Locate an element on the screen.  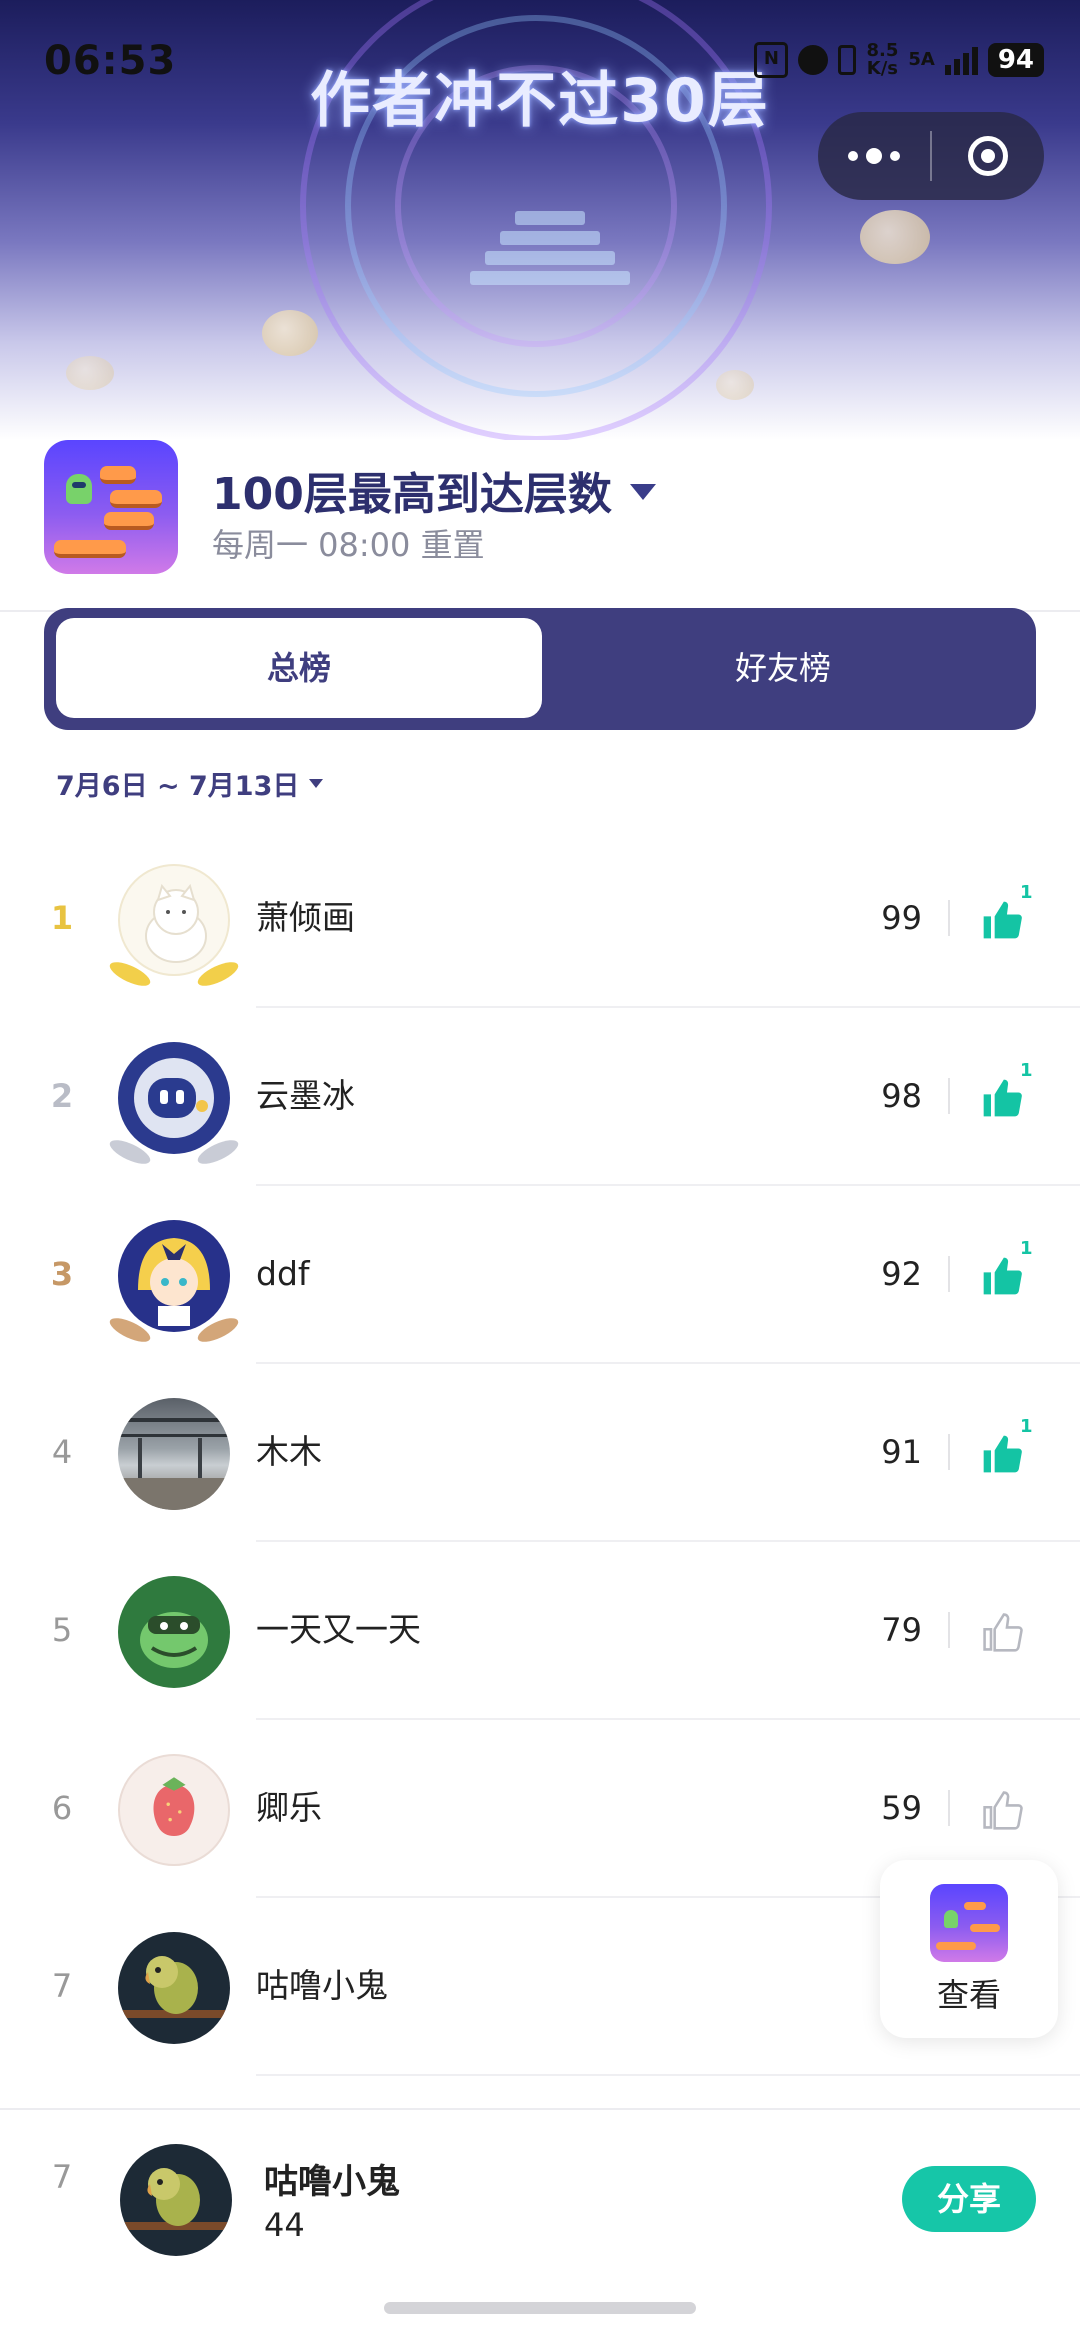
network-type: 5A is located at coordinates (921, 59).